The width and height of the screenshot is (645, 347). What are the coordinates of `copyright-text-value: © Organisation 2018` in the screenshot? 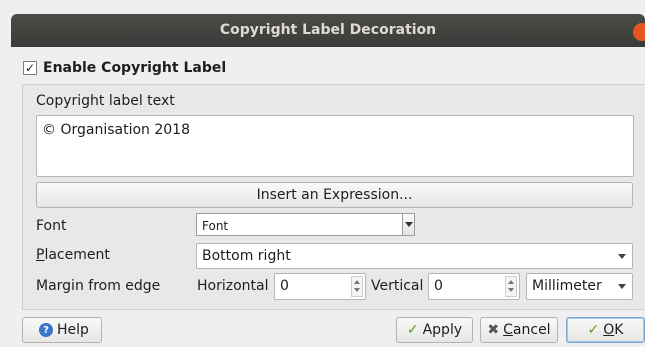 It's located at (116, 130).